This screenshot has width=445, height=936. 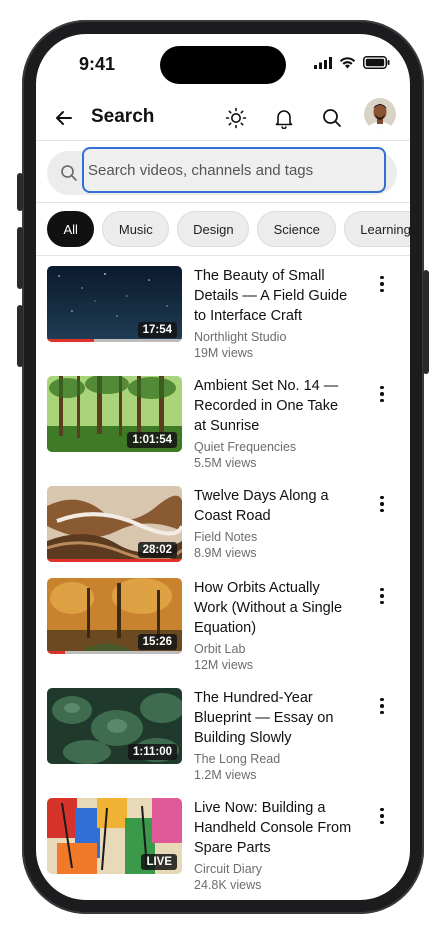 What do you see at coordinates (20, 192) in the screenshot?
I see `side-button-silent` at bounding box center [20, 192].